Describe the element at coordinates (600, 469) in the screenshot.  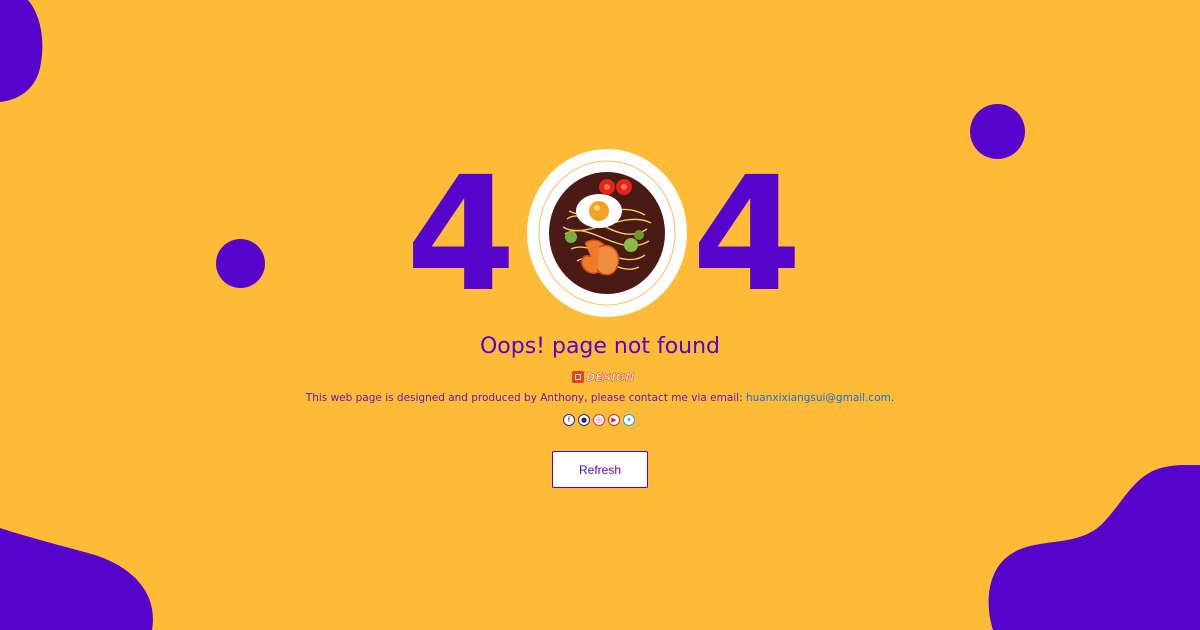
I see `refresh-button: Refresh` at that location.